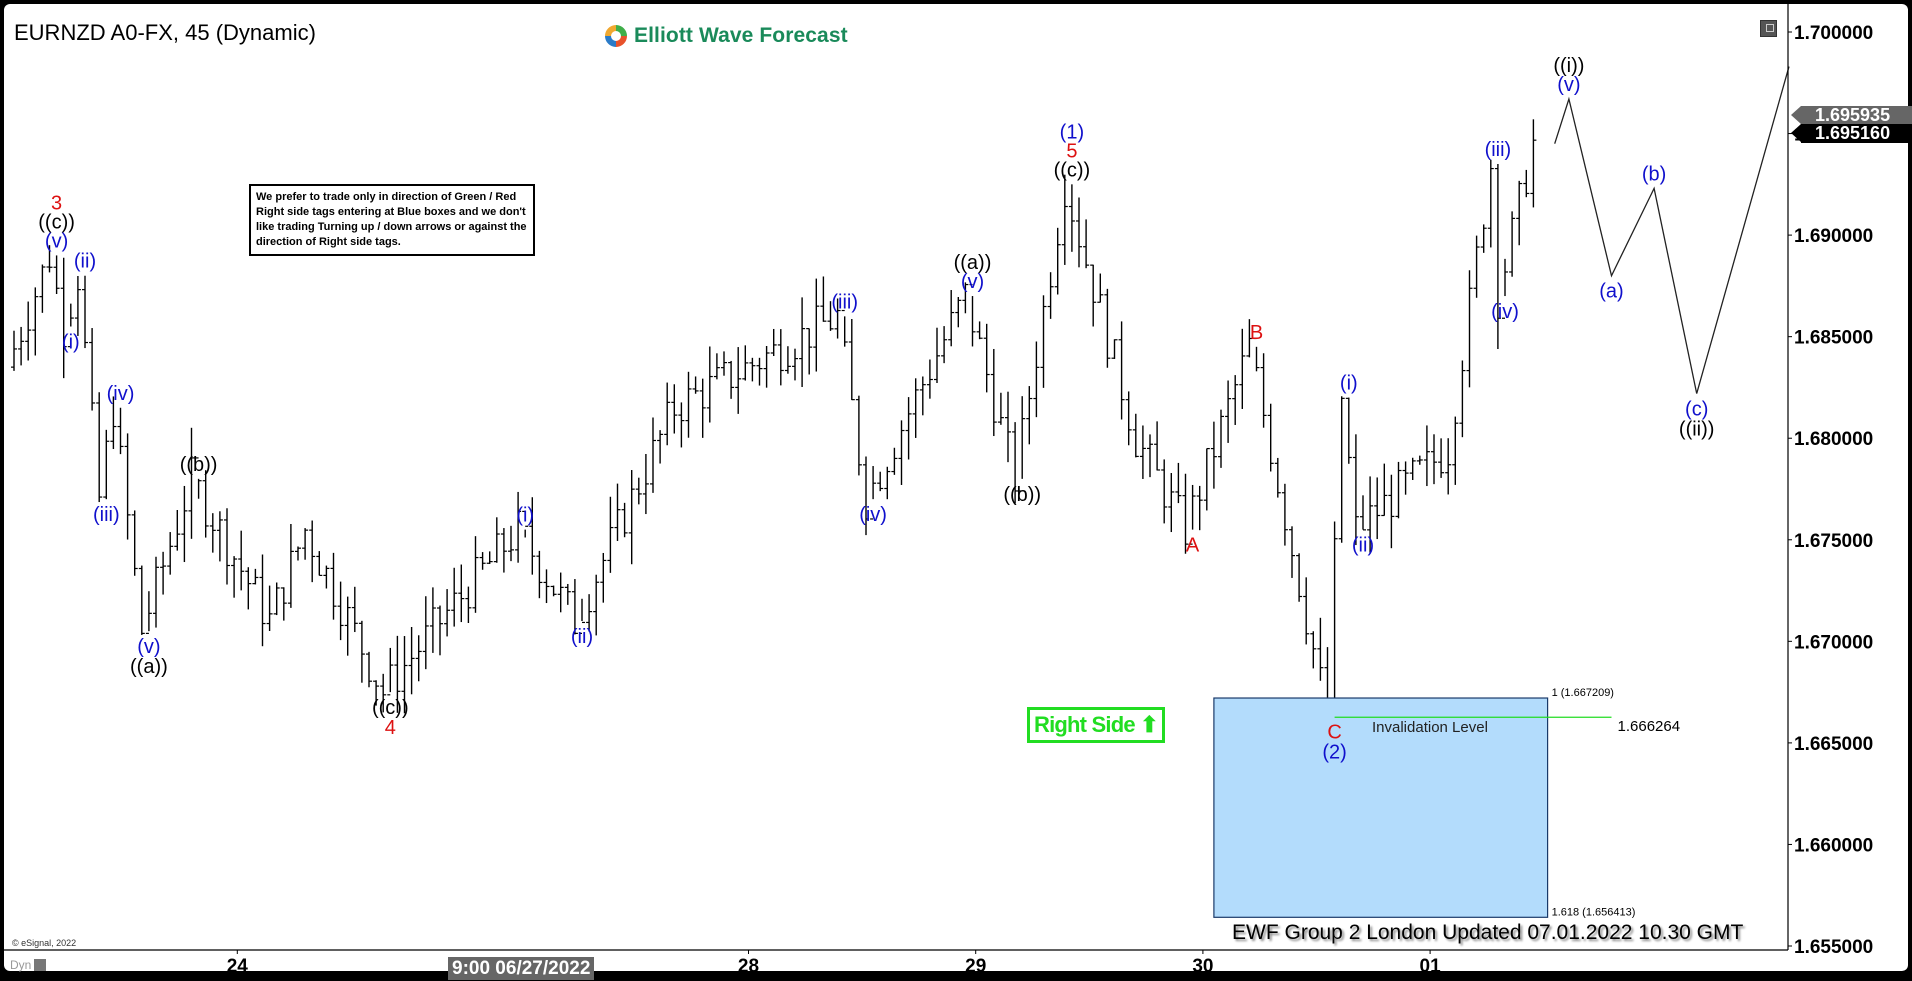  I want to click on arrow-up-icon: ⬆, so click(1149, 724).